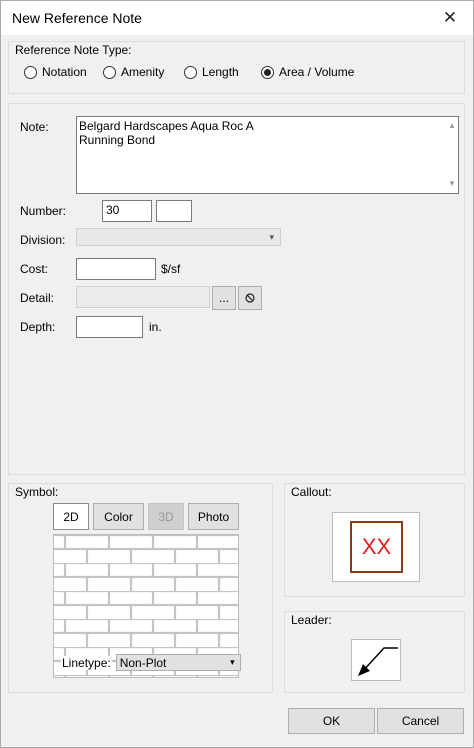 The height and width of the screenshot is (748, 474). I want to click on radio-label: Length, so click(220, 72).